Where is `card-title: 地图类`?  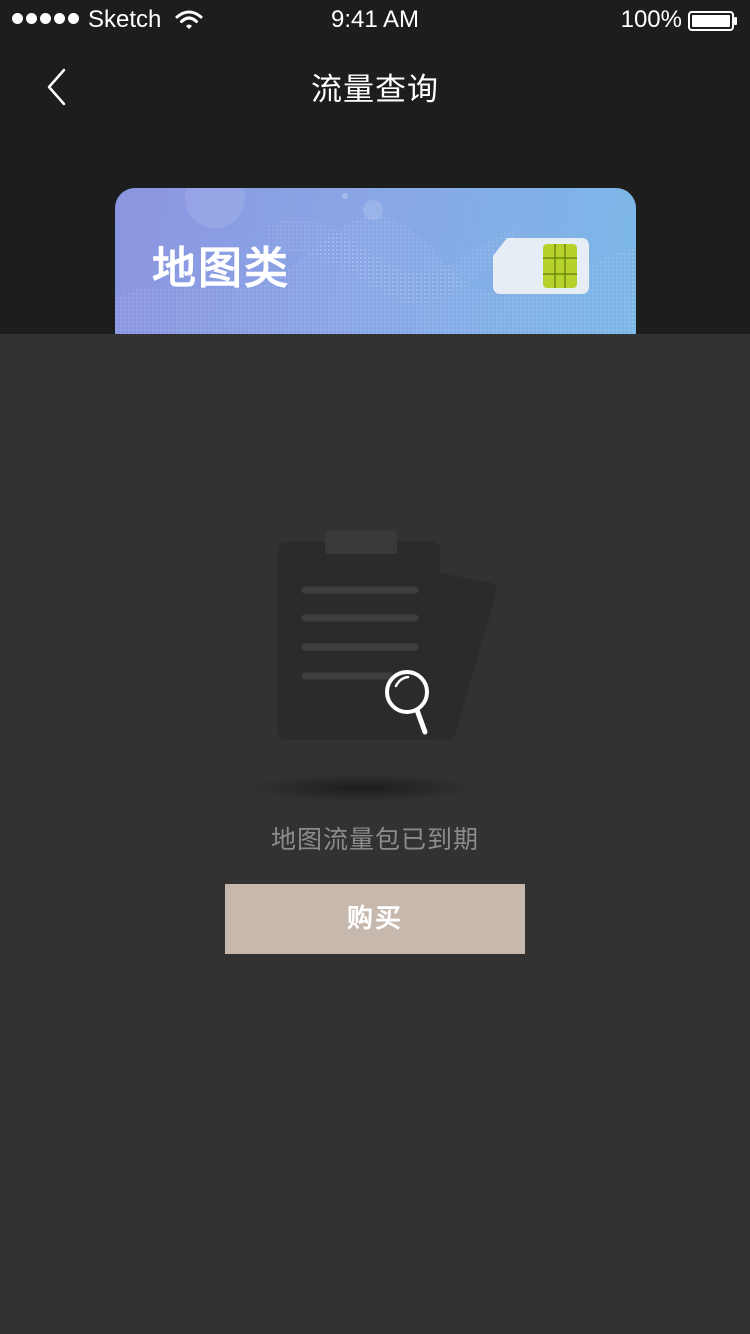
card-title: 地图类 is located at coordinates (221, 268).